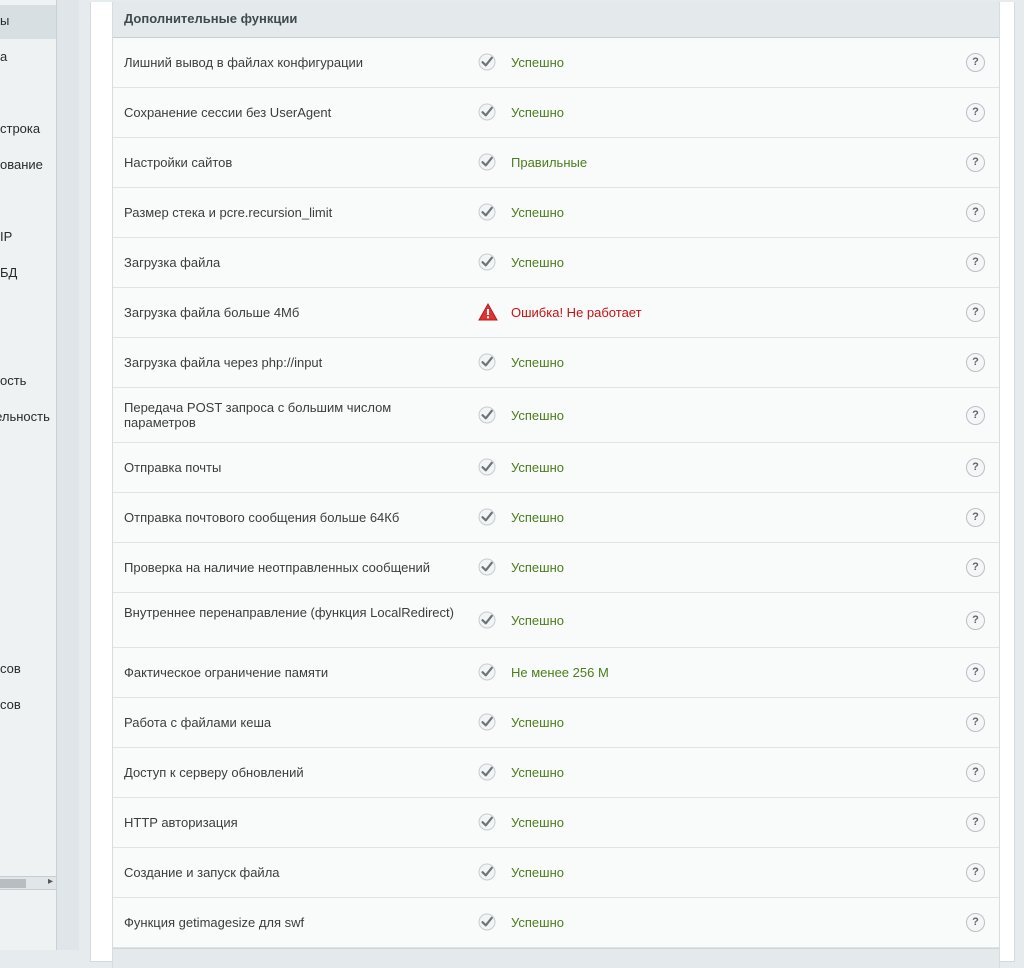 The width and height of the screenshot is (1024, 968). I want to click on sidebar-item-label: строка, so click(20, 128).